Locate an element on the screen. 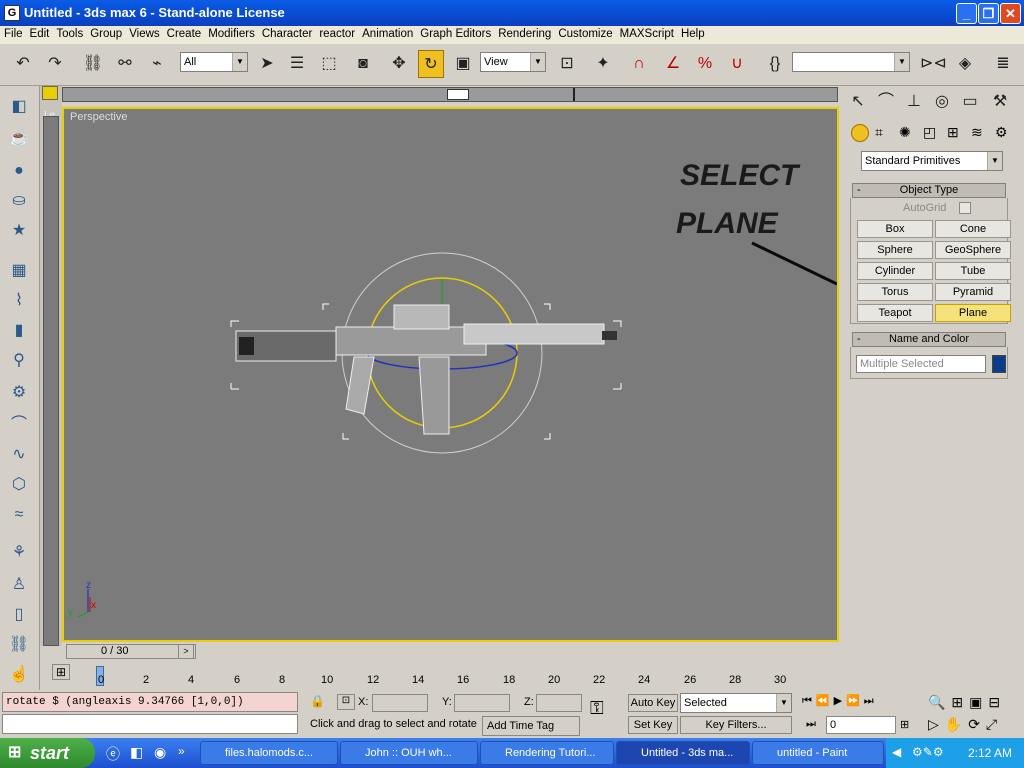 The height and width of the screenshot is (768, 1024). star-icon: ★ is located at coordinates (19, 231).